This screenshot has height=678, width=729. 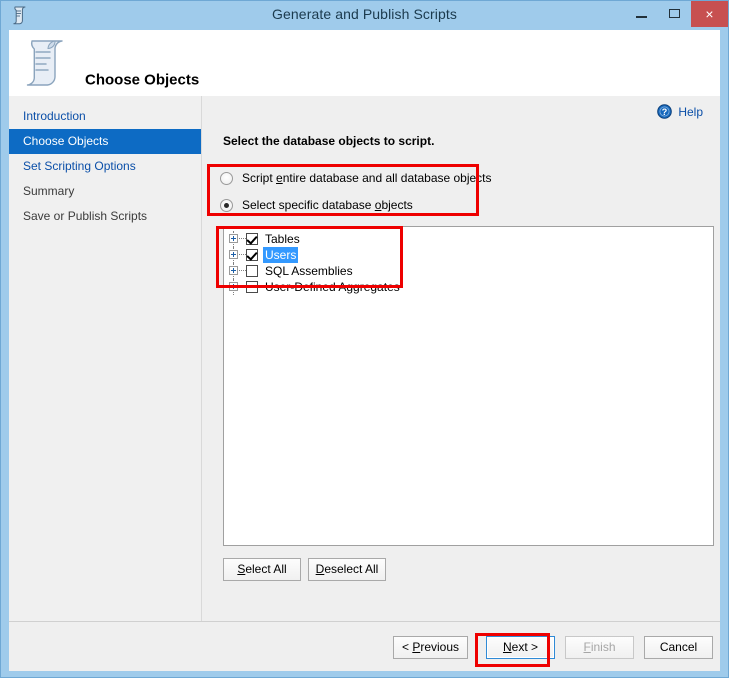 I want to click on sidebar-item-save-or-publish-scripts: Save or Publish Scripts, so click(x=105, y=216).